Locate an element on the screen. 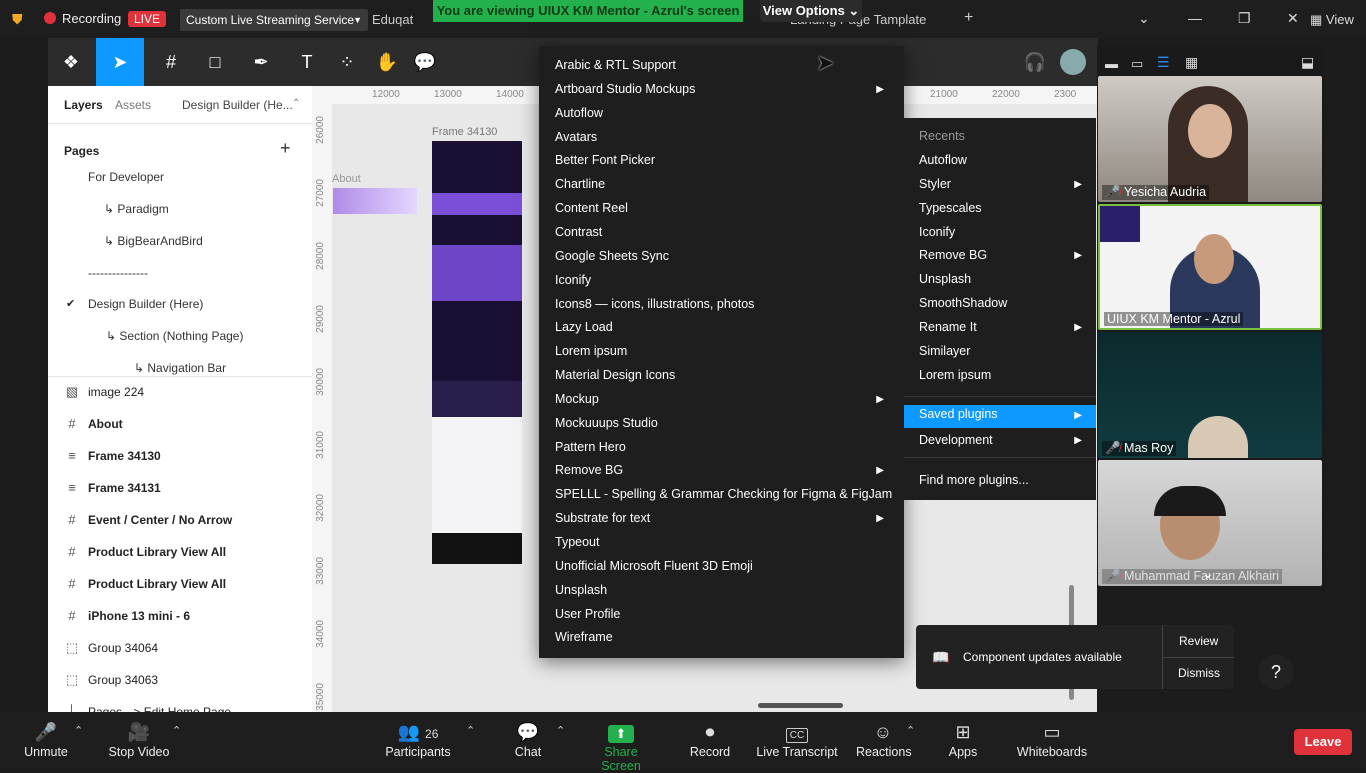  development-menu-item: Development is located at coordinates (956, 440).